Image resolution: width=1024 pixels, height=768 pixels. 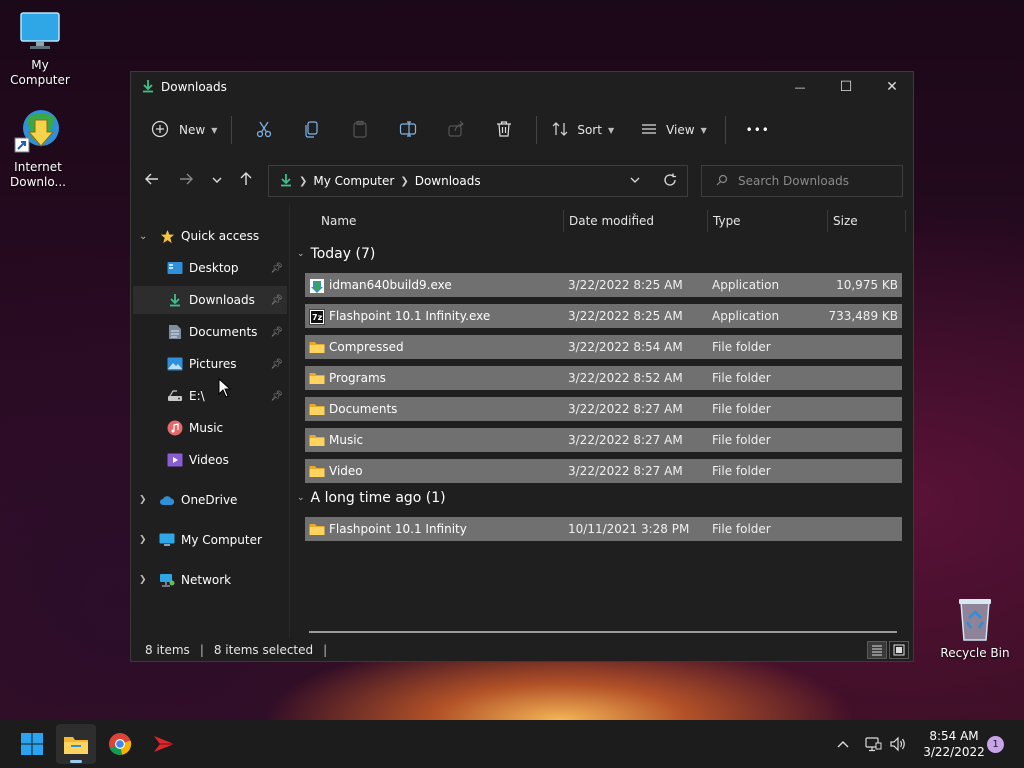 I want to click on taskbar-chrome, so click(x=120, y=744).